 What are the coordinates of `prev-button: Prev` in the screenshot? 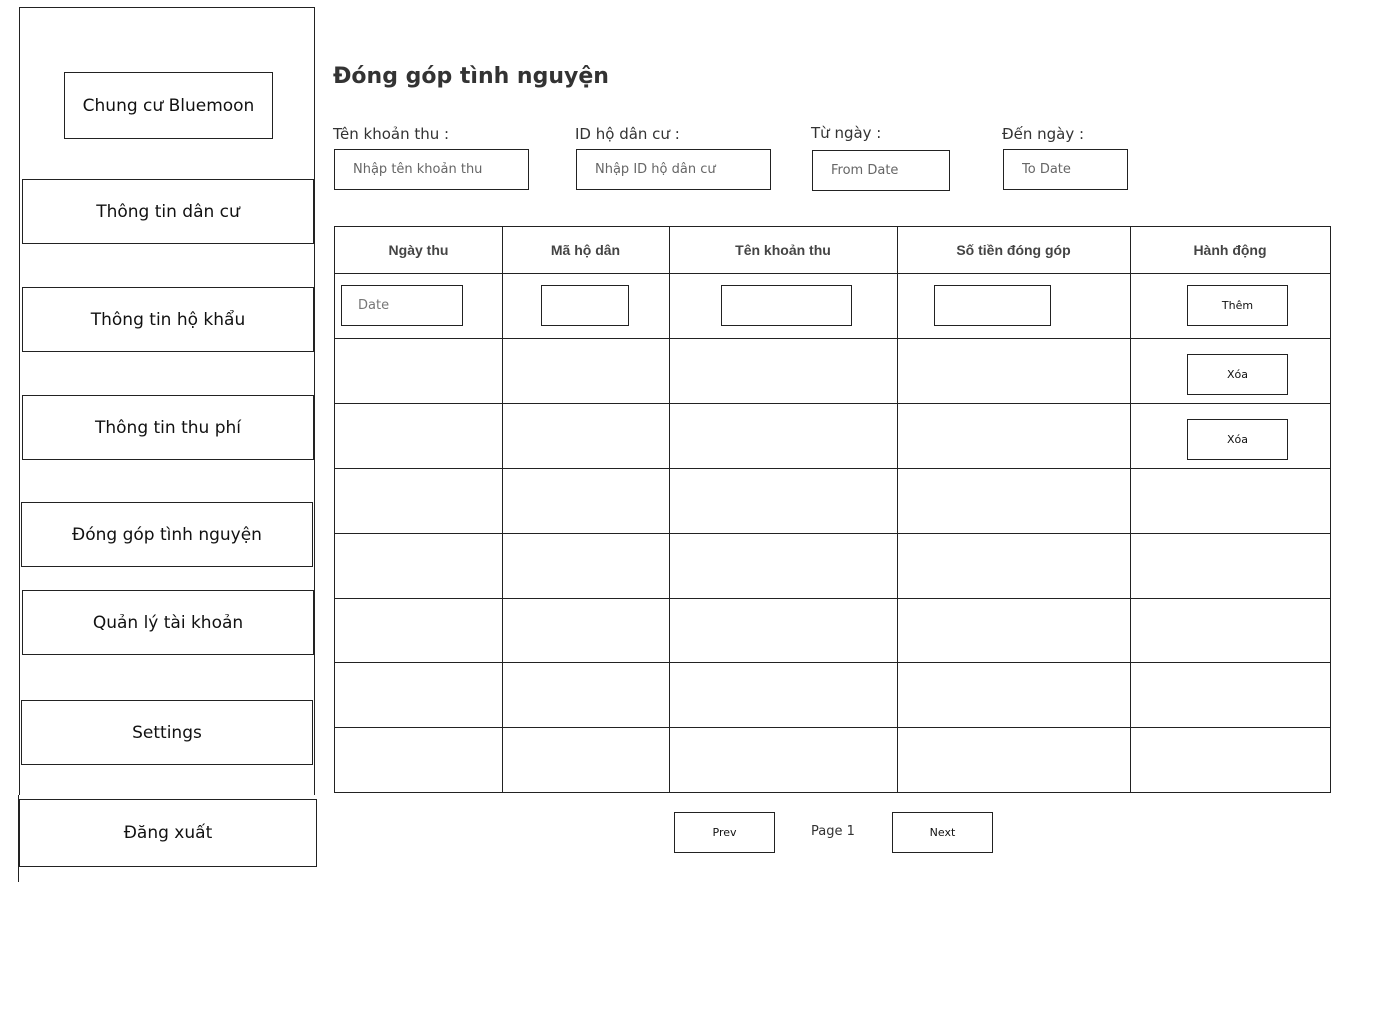 It's located at (724, 832).